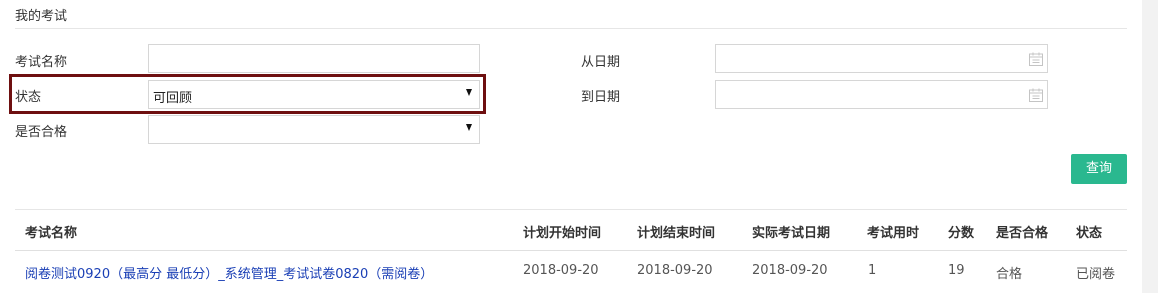 Image resolution: width=1158 pixels, height=293 pixels. What do you see at coordinates (562, 233) in the screenshot?
I see `header-plan-start: 计划开始时间` at bounding box center [562, 233].